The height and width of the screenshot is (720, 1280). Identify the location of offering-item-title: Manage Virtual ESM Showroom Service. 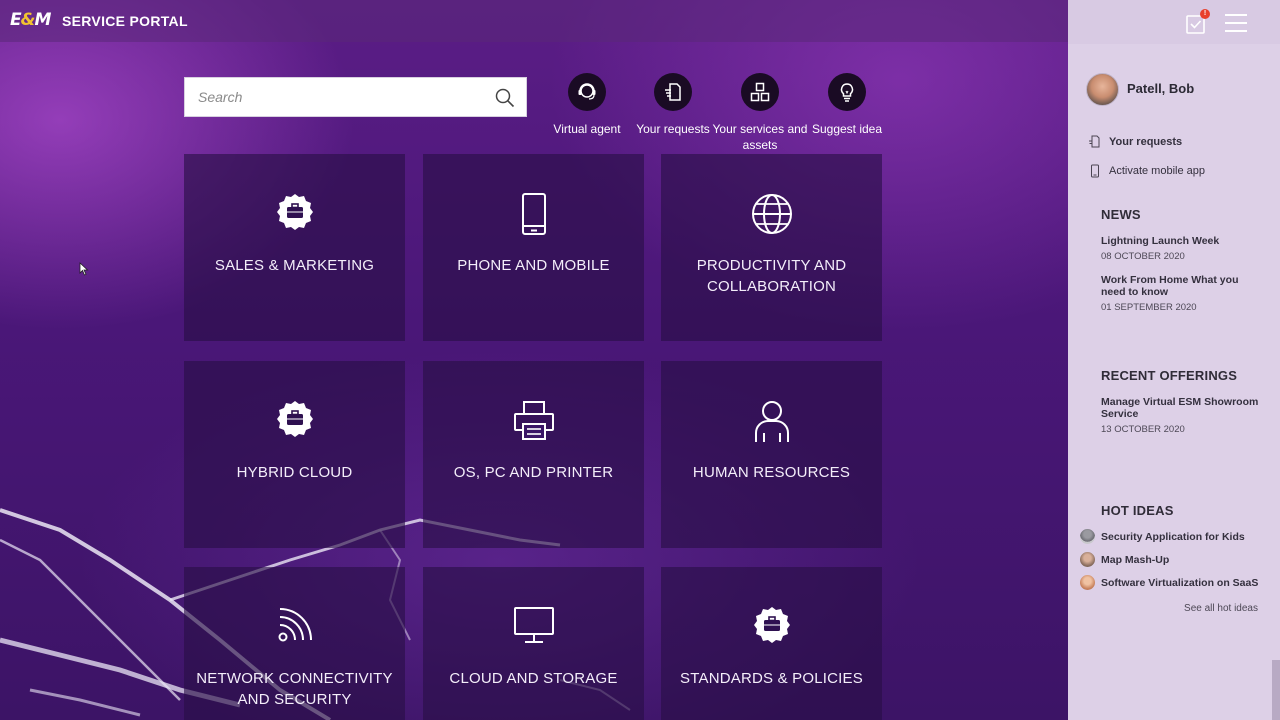
(1183, 408).